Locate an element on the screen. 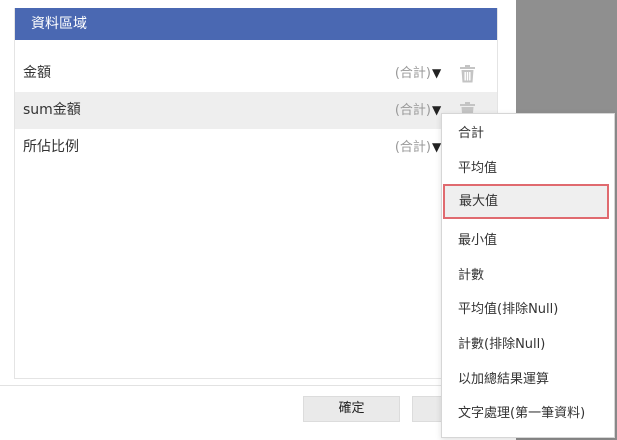 This screenshot has height=440, width=617. menu-item-count-exclude-null: 計數(排除Null) is located at coordinates (528, 344).